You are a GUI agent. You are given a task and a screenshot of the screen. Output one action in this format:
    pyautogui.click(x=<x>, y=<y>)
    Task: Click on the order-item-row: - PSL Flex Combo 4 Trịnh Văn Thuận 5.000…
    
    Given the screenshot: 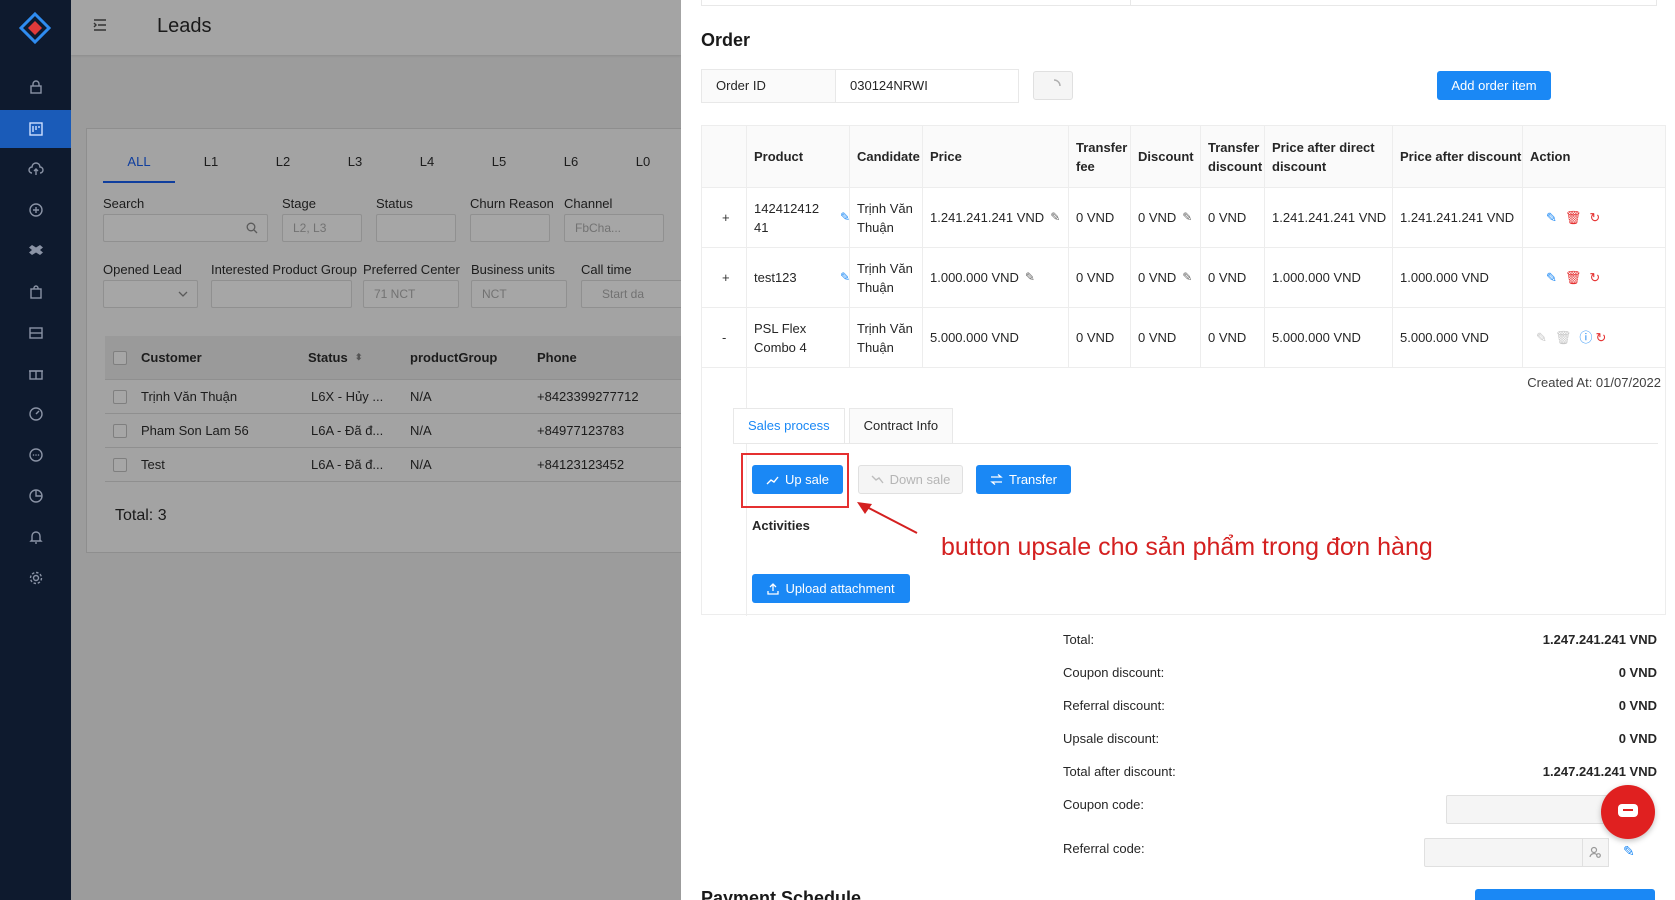 What is the action you would take?
    pyautogui.click(x=1183, y=338)
    